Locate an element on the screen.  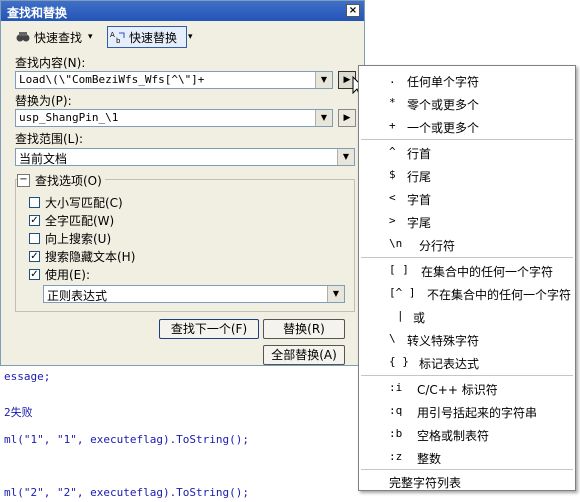
find-input: Load\(\"ComBeziWfs_Wfs[^\"]+ ▼ is located at coordinates (174, 80).